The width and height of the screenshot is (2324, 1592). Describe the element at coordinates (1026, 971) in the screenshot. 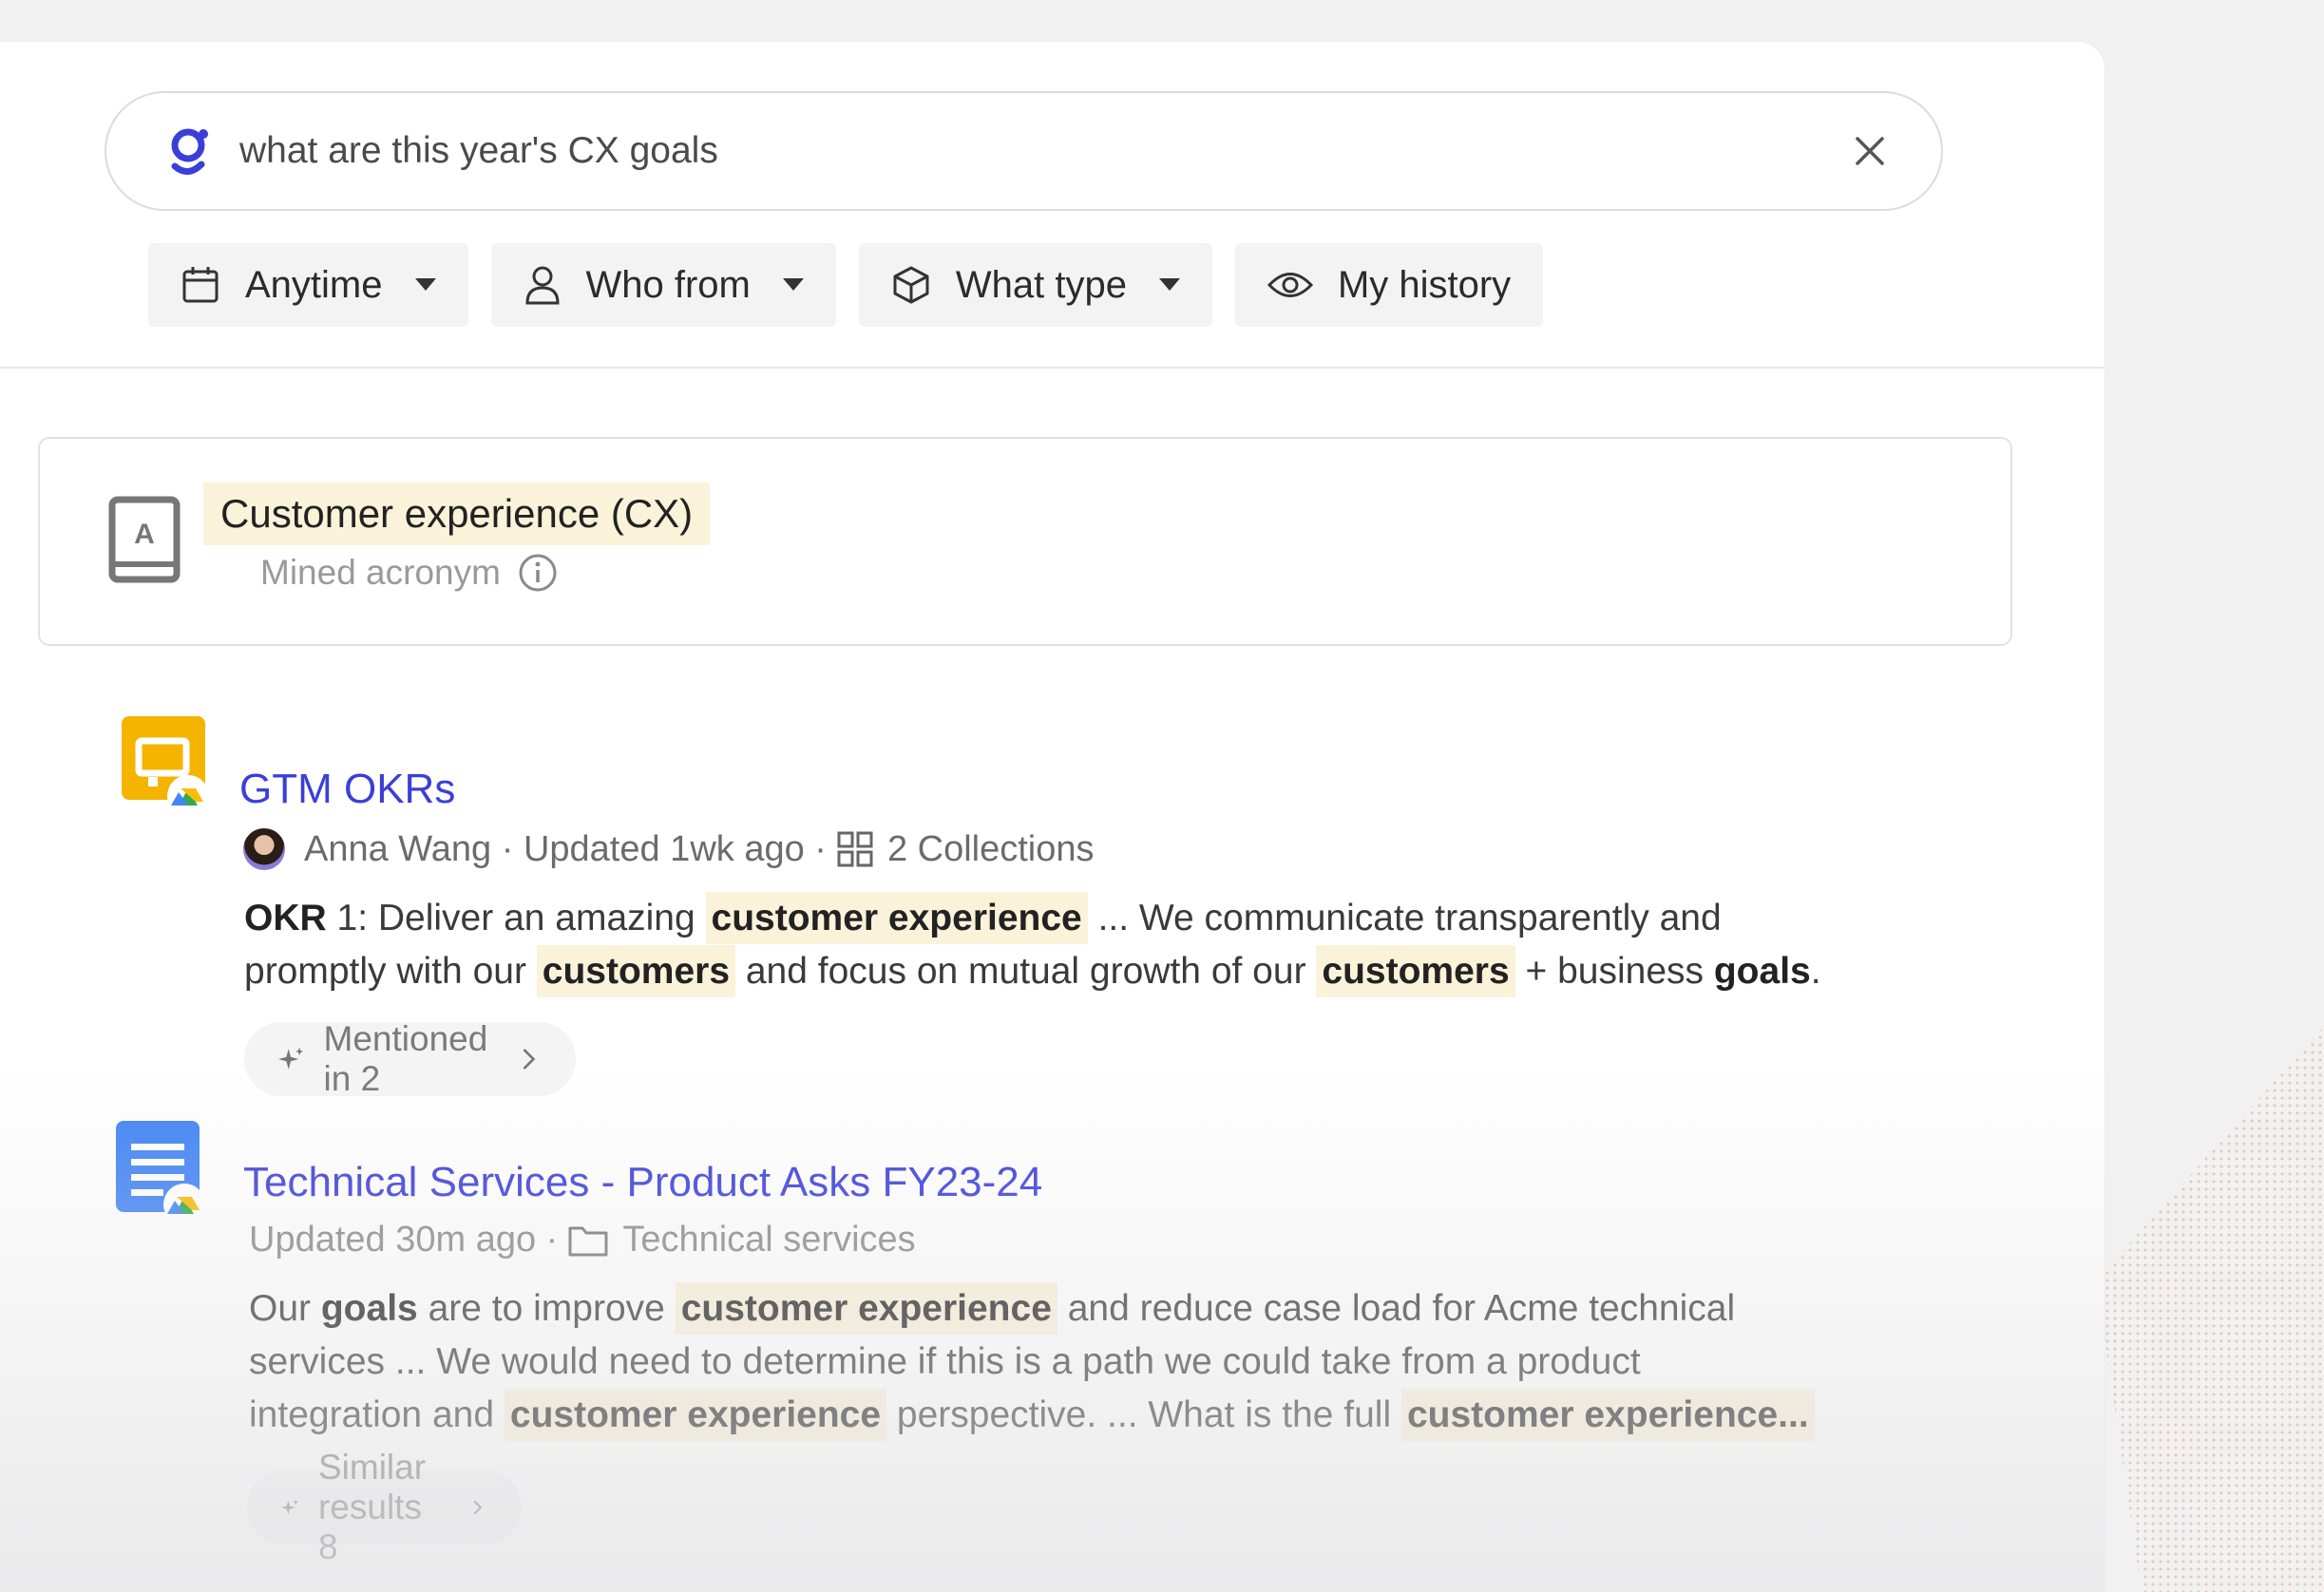

I see `snippet-text: and focus on mutual growth of our` at that location.